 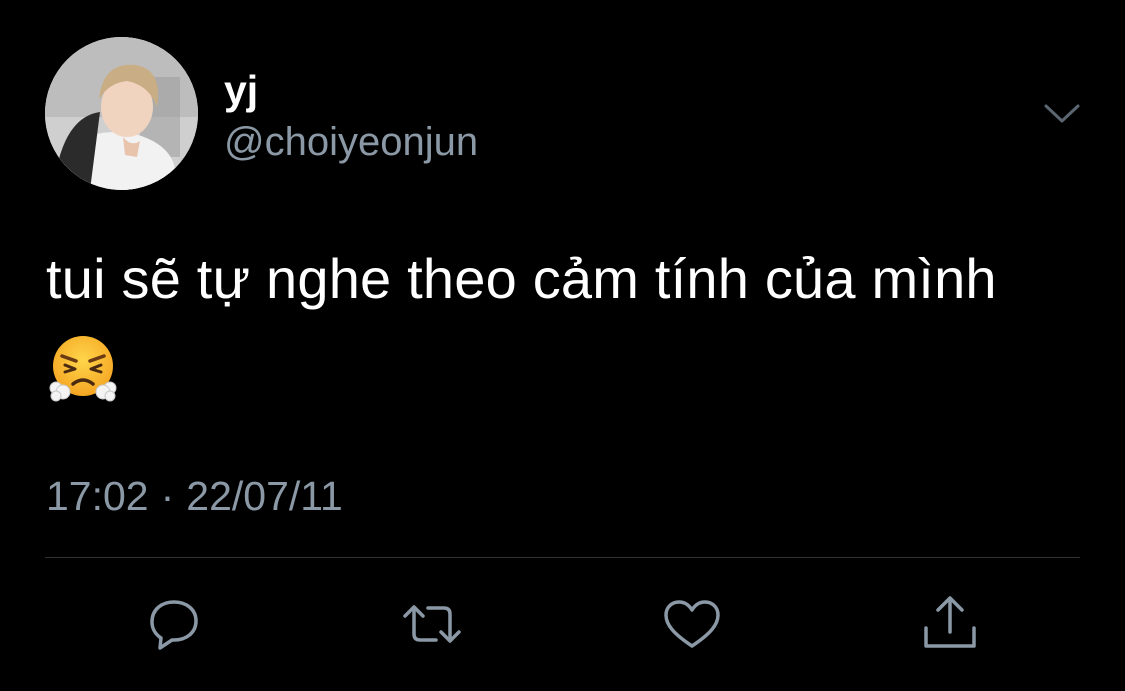 I want to click on retweet-icon, so click(x=432, y=624).